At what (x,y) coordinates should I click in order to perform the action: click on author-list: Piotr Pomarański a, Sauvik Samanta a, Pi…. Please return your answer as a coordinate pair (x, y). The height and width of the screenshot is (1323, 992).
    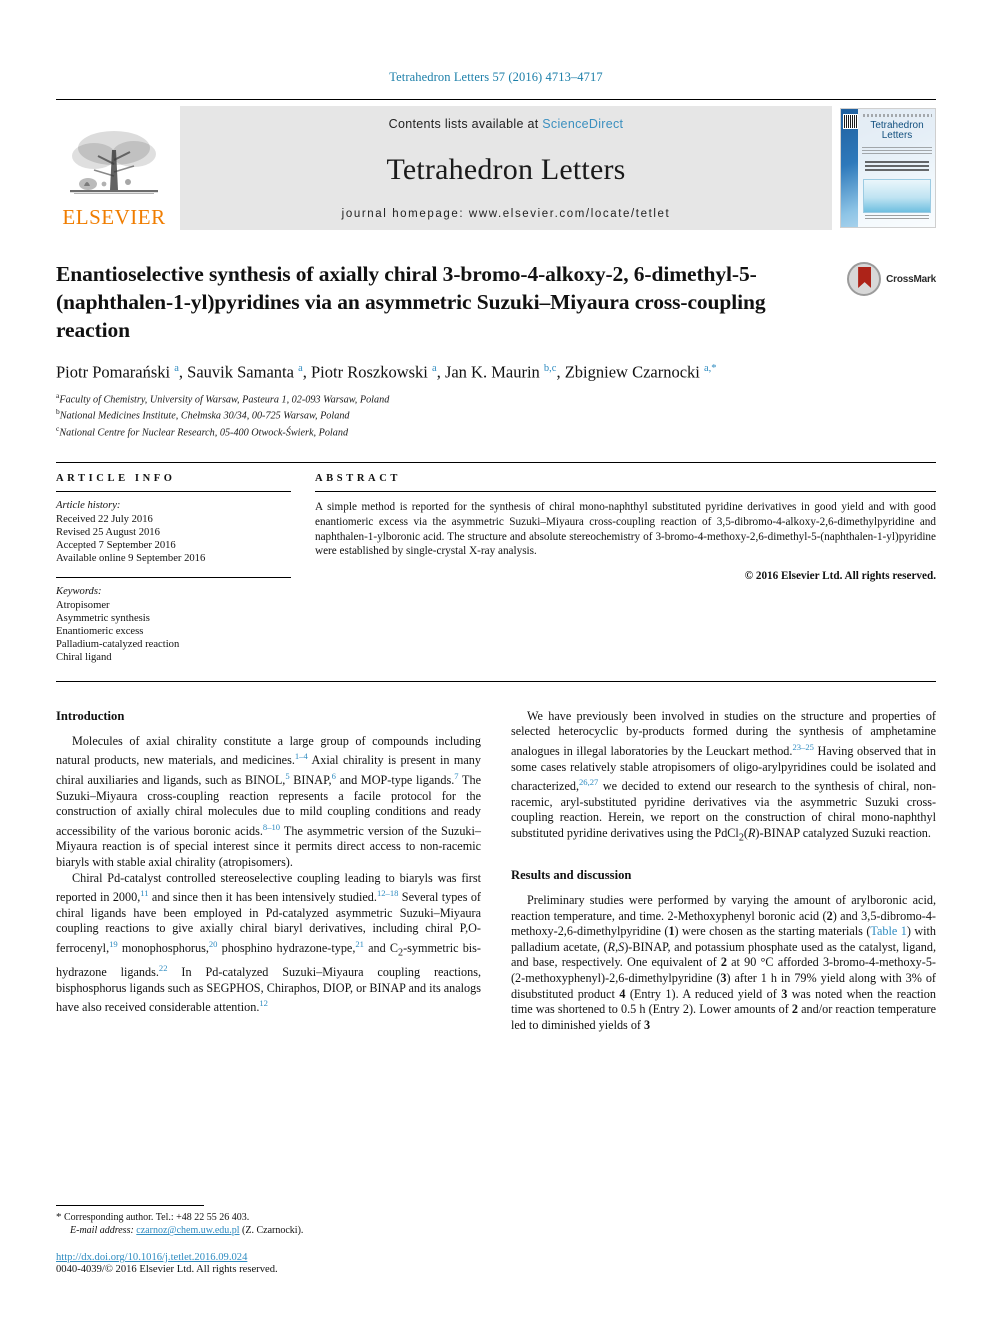
    Looking at the image, I should click on (386, 372).